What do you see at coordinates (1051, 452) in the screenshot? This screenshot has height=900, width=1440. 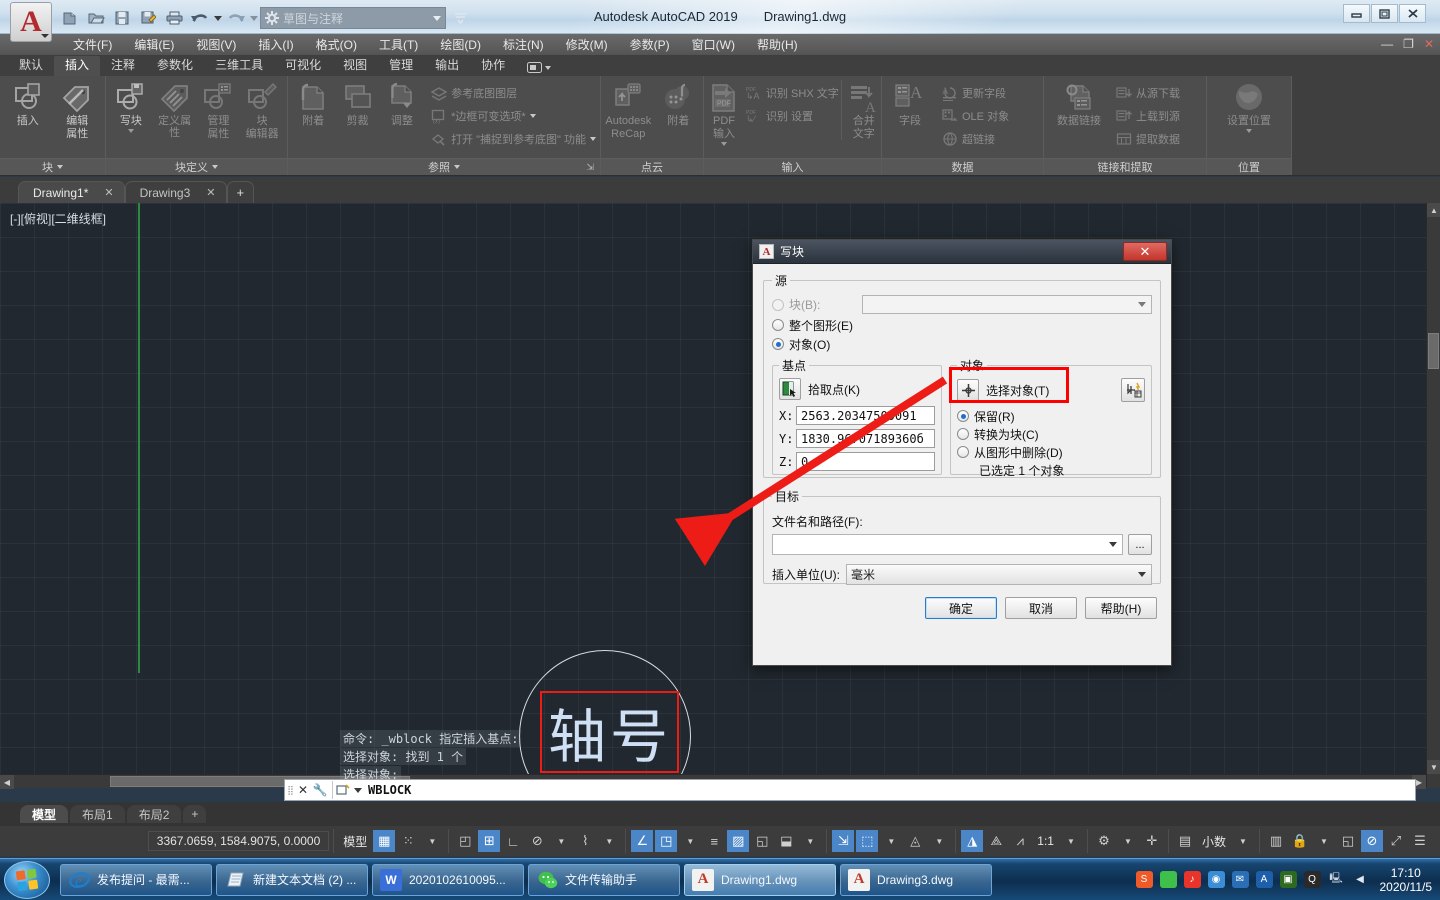 I see `objects-option-delete-from-drawing: 从图形中删除(D)` at bounding box center [1051, 452].